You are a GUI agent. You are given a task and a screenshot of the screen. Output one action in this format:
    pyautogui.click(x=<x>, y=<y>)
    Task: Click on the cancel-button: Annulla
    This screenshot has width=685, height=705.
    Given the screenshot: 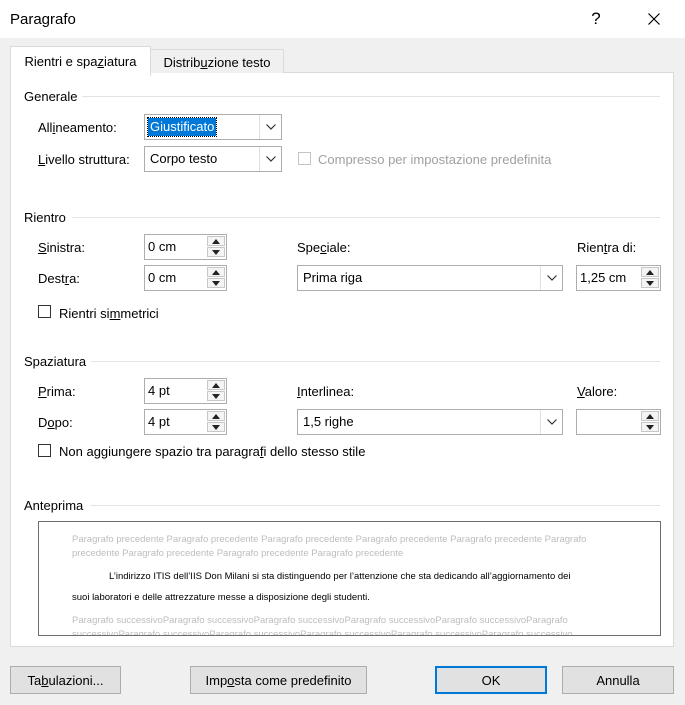 What is the action you would take?
    pyautogui.click(x=618, y=680)
    